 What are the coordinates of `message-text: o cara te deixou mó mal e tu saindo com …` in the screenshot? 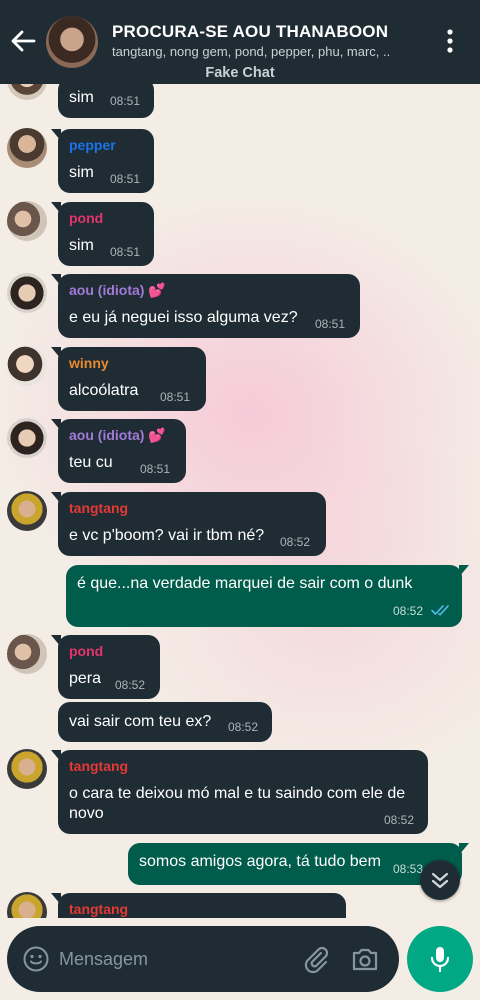 It's located at (237, 793).